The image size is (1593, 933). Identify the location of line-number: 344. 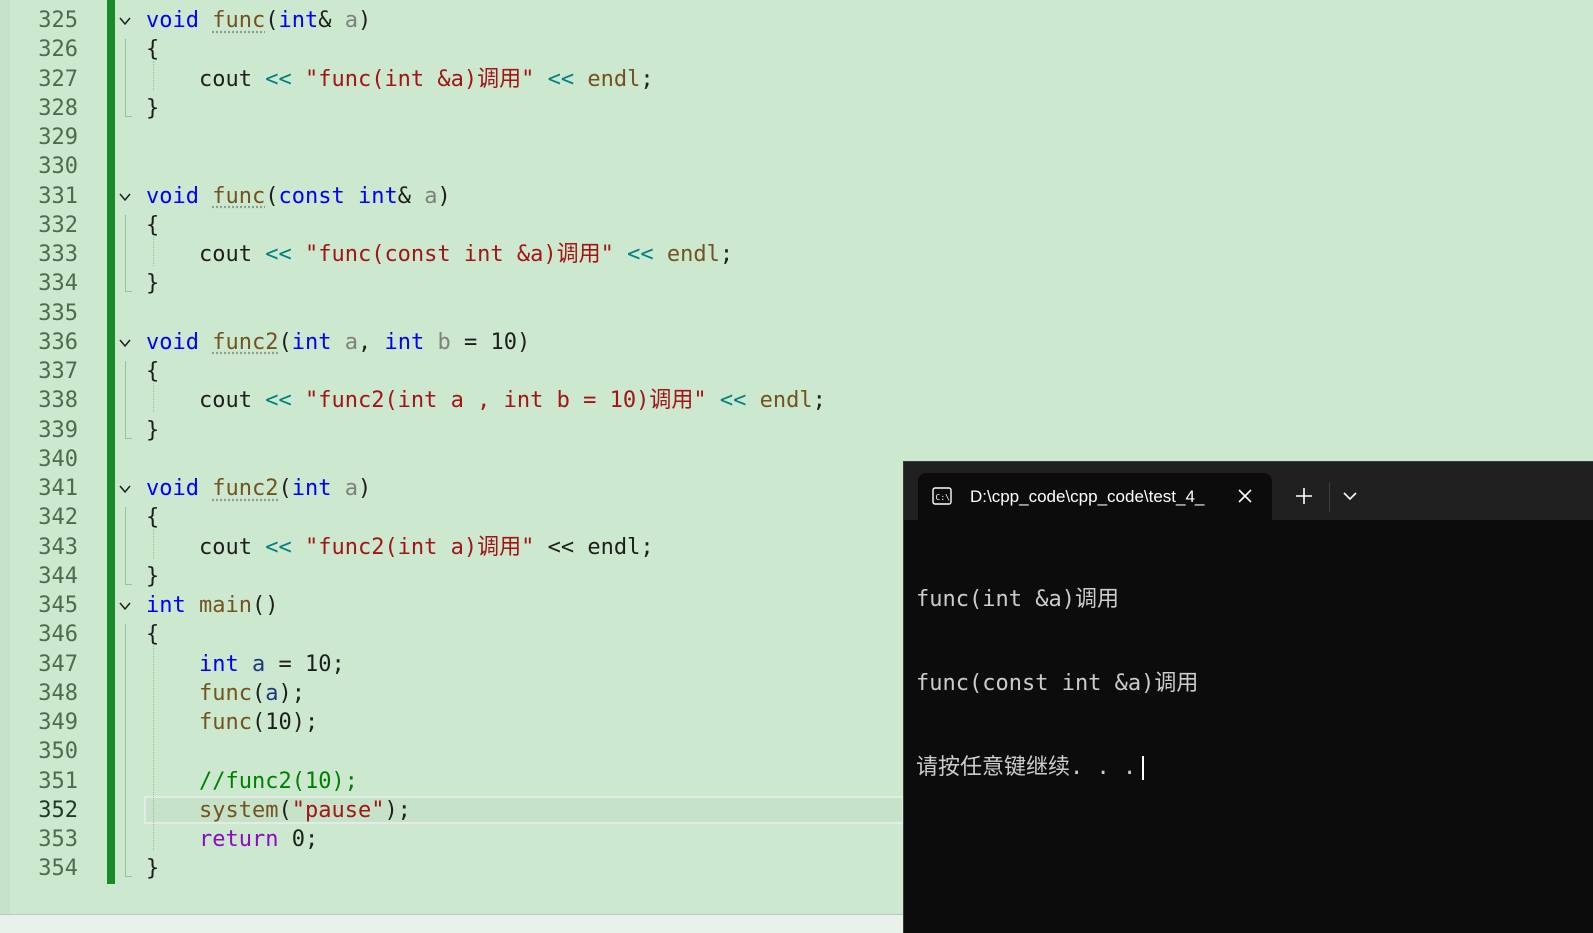
(58, 576).